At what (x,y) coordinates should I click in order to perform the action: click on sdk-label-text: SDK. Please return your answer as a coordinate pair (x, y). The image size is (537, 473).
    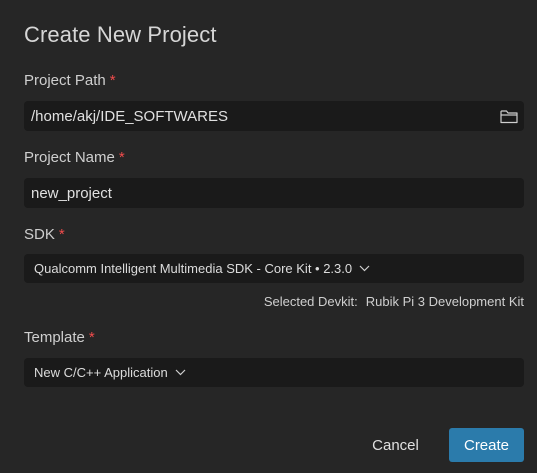
    Looking at the image, I should click on (39, 234).